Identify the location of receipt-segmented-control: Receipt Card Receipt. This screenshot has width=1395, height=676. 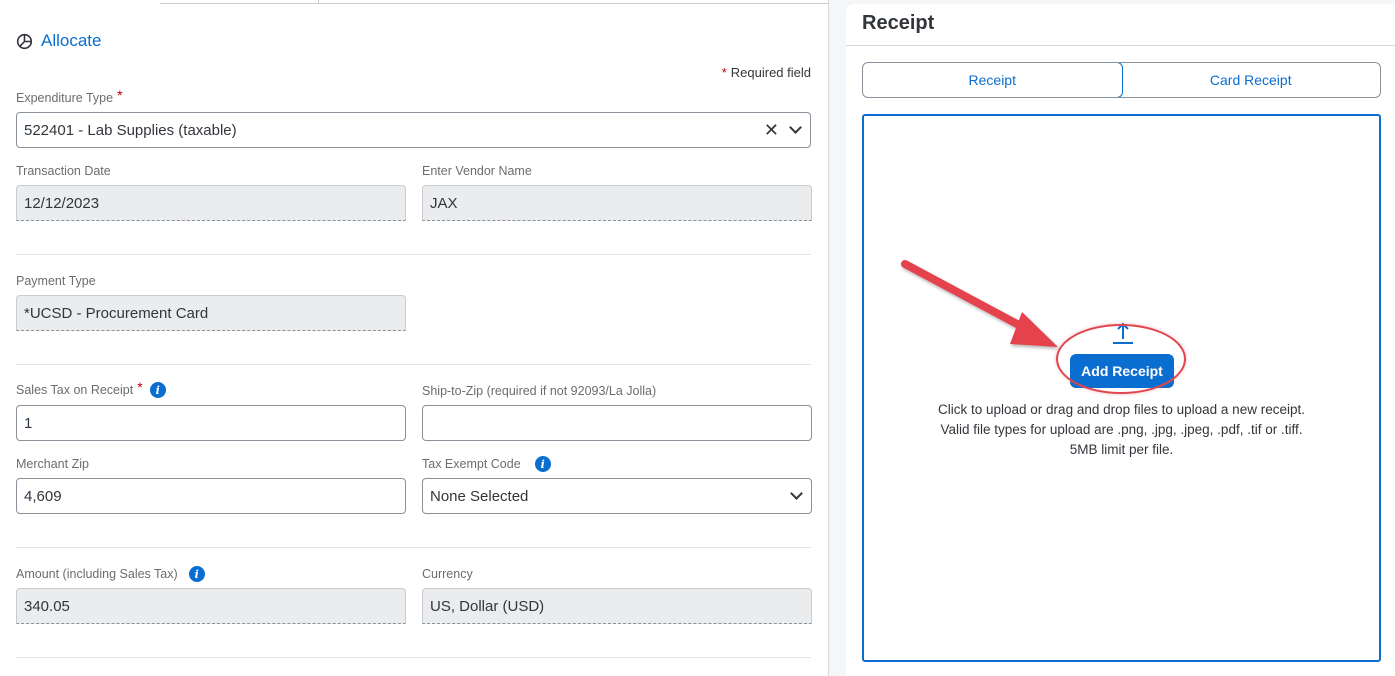
(1121, 80).